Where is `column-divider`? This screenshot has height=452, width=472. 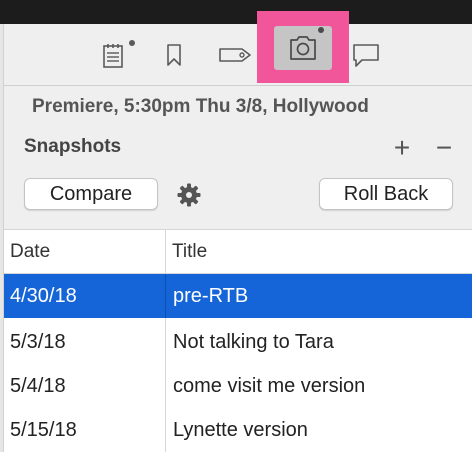
column-divider is located at coordinates (165, 296).